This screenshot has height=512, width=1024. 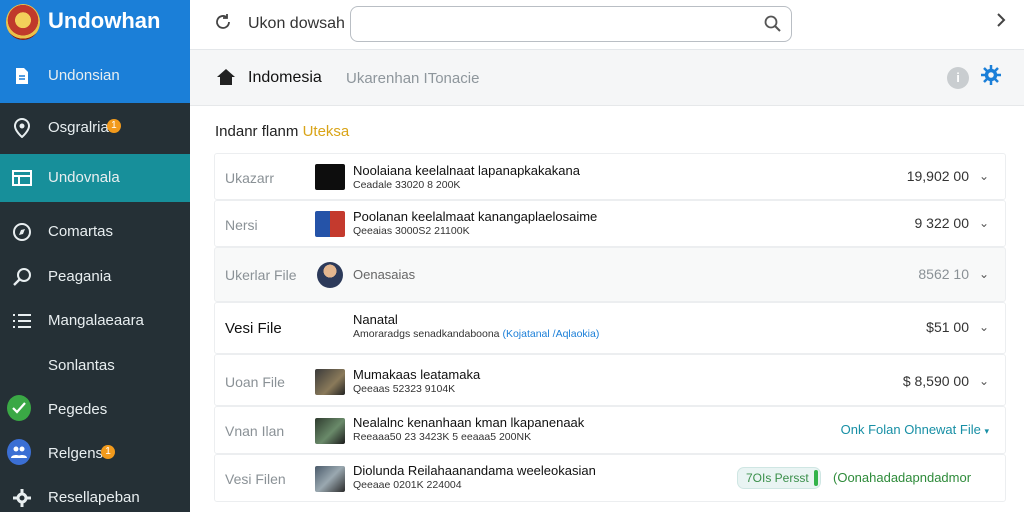 I want to click on file-meta: Reeaaa50 23 3423K 5 eeaaa5 200NK, so click(x=442, y=437).